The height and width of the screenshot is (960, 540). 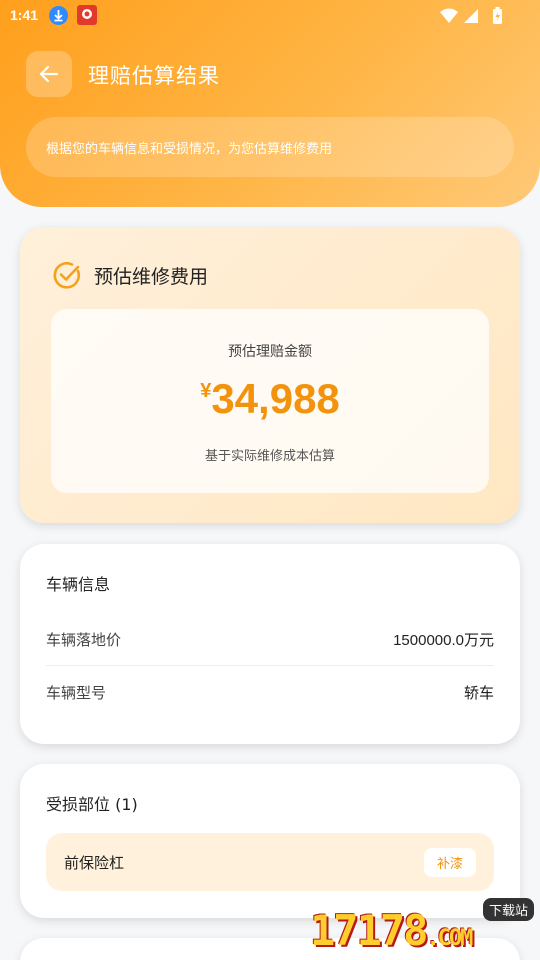 I want to click on download-notification-icon, so click(x=58, y=15).